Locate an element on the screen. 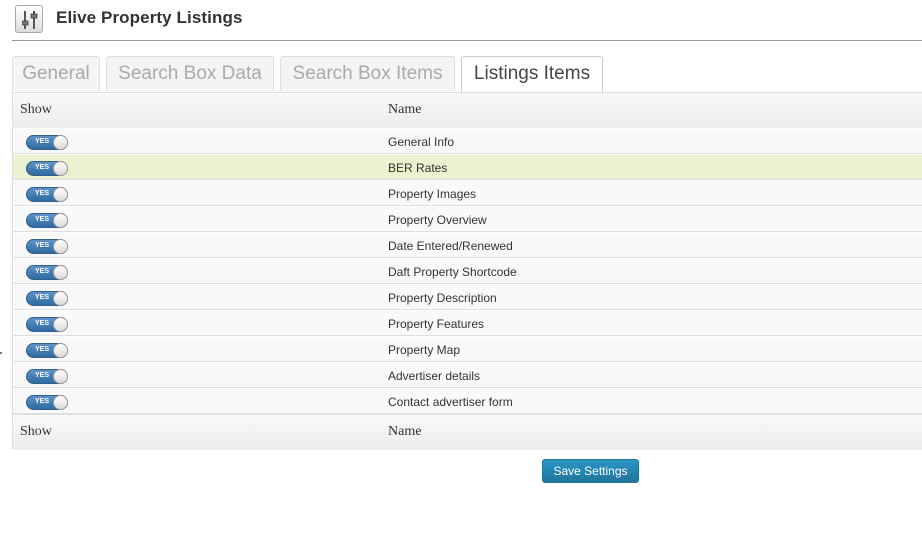 Image resolution: width=922 pixels, height=553 pixels. table-row: YES General Info is located at coordinates (467, 141).